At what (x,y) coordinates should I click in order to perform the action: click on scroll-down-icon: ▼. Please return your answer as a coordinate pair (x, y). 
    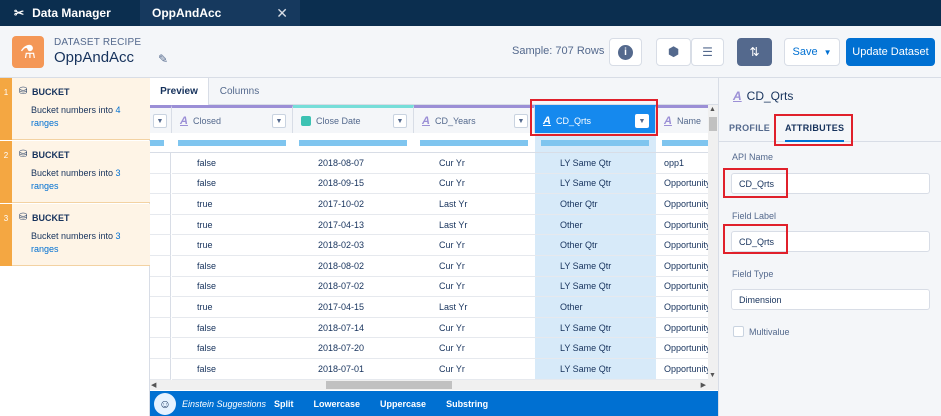
    Looking at the image, I should click on (712, 375).